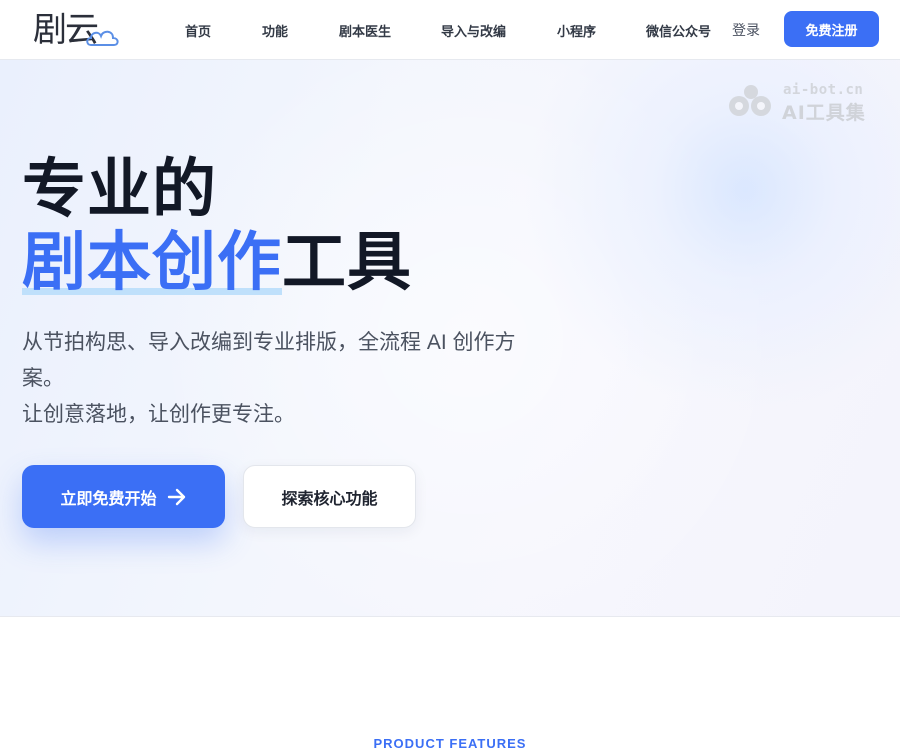  I want to click on site-header: 剧云 首页 功能 剧本医生 导入与改编 小程序 微信公众号 登录 免费注册, so click(450, 30).